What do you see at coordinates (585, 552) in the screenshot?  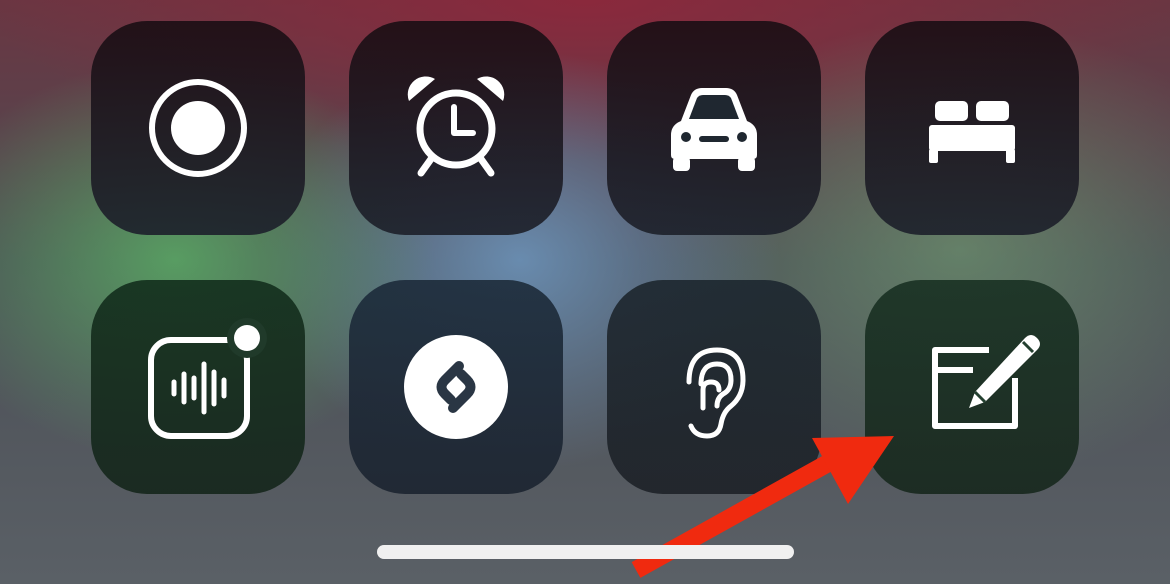 I see `home-indicator` at bounding box center [585, 552].